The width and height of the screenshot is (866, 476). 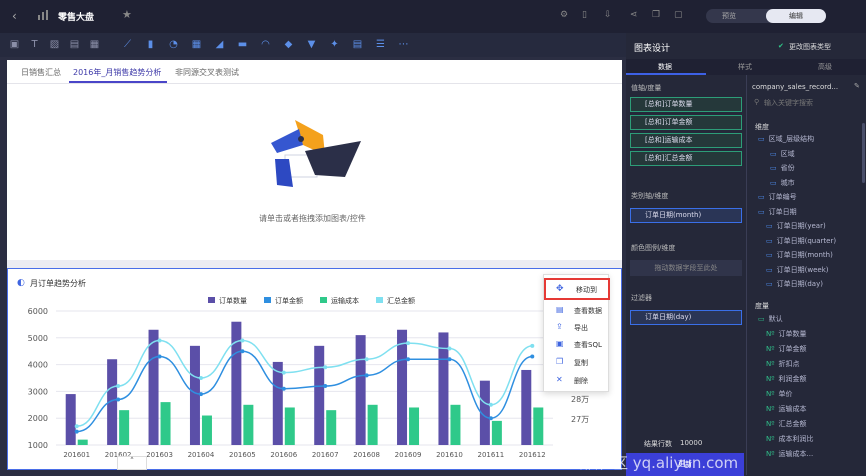 I want to click on collapse-arrow-icon: ˄, so click(x=132, y=463).